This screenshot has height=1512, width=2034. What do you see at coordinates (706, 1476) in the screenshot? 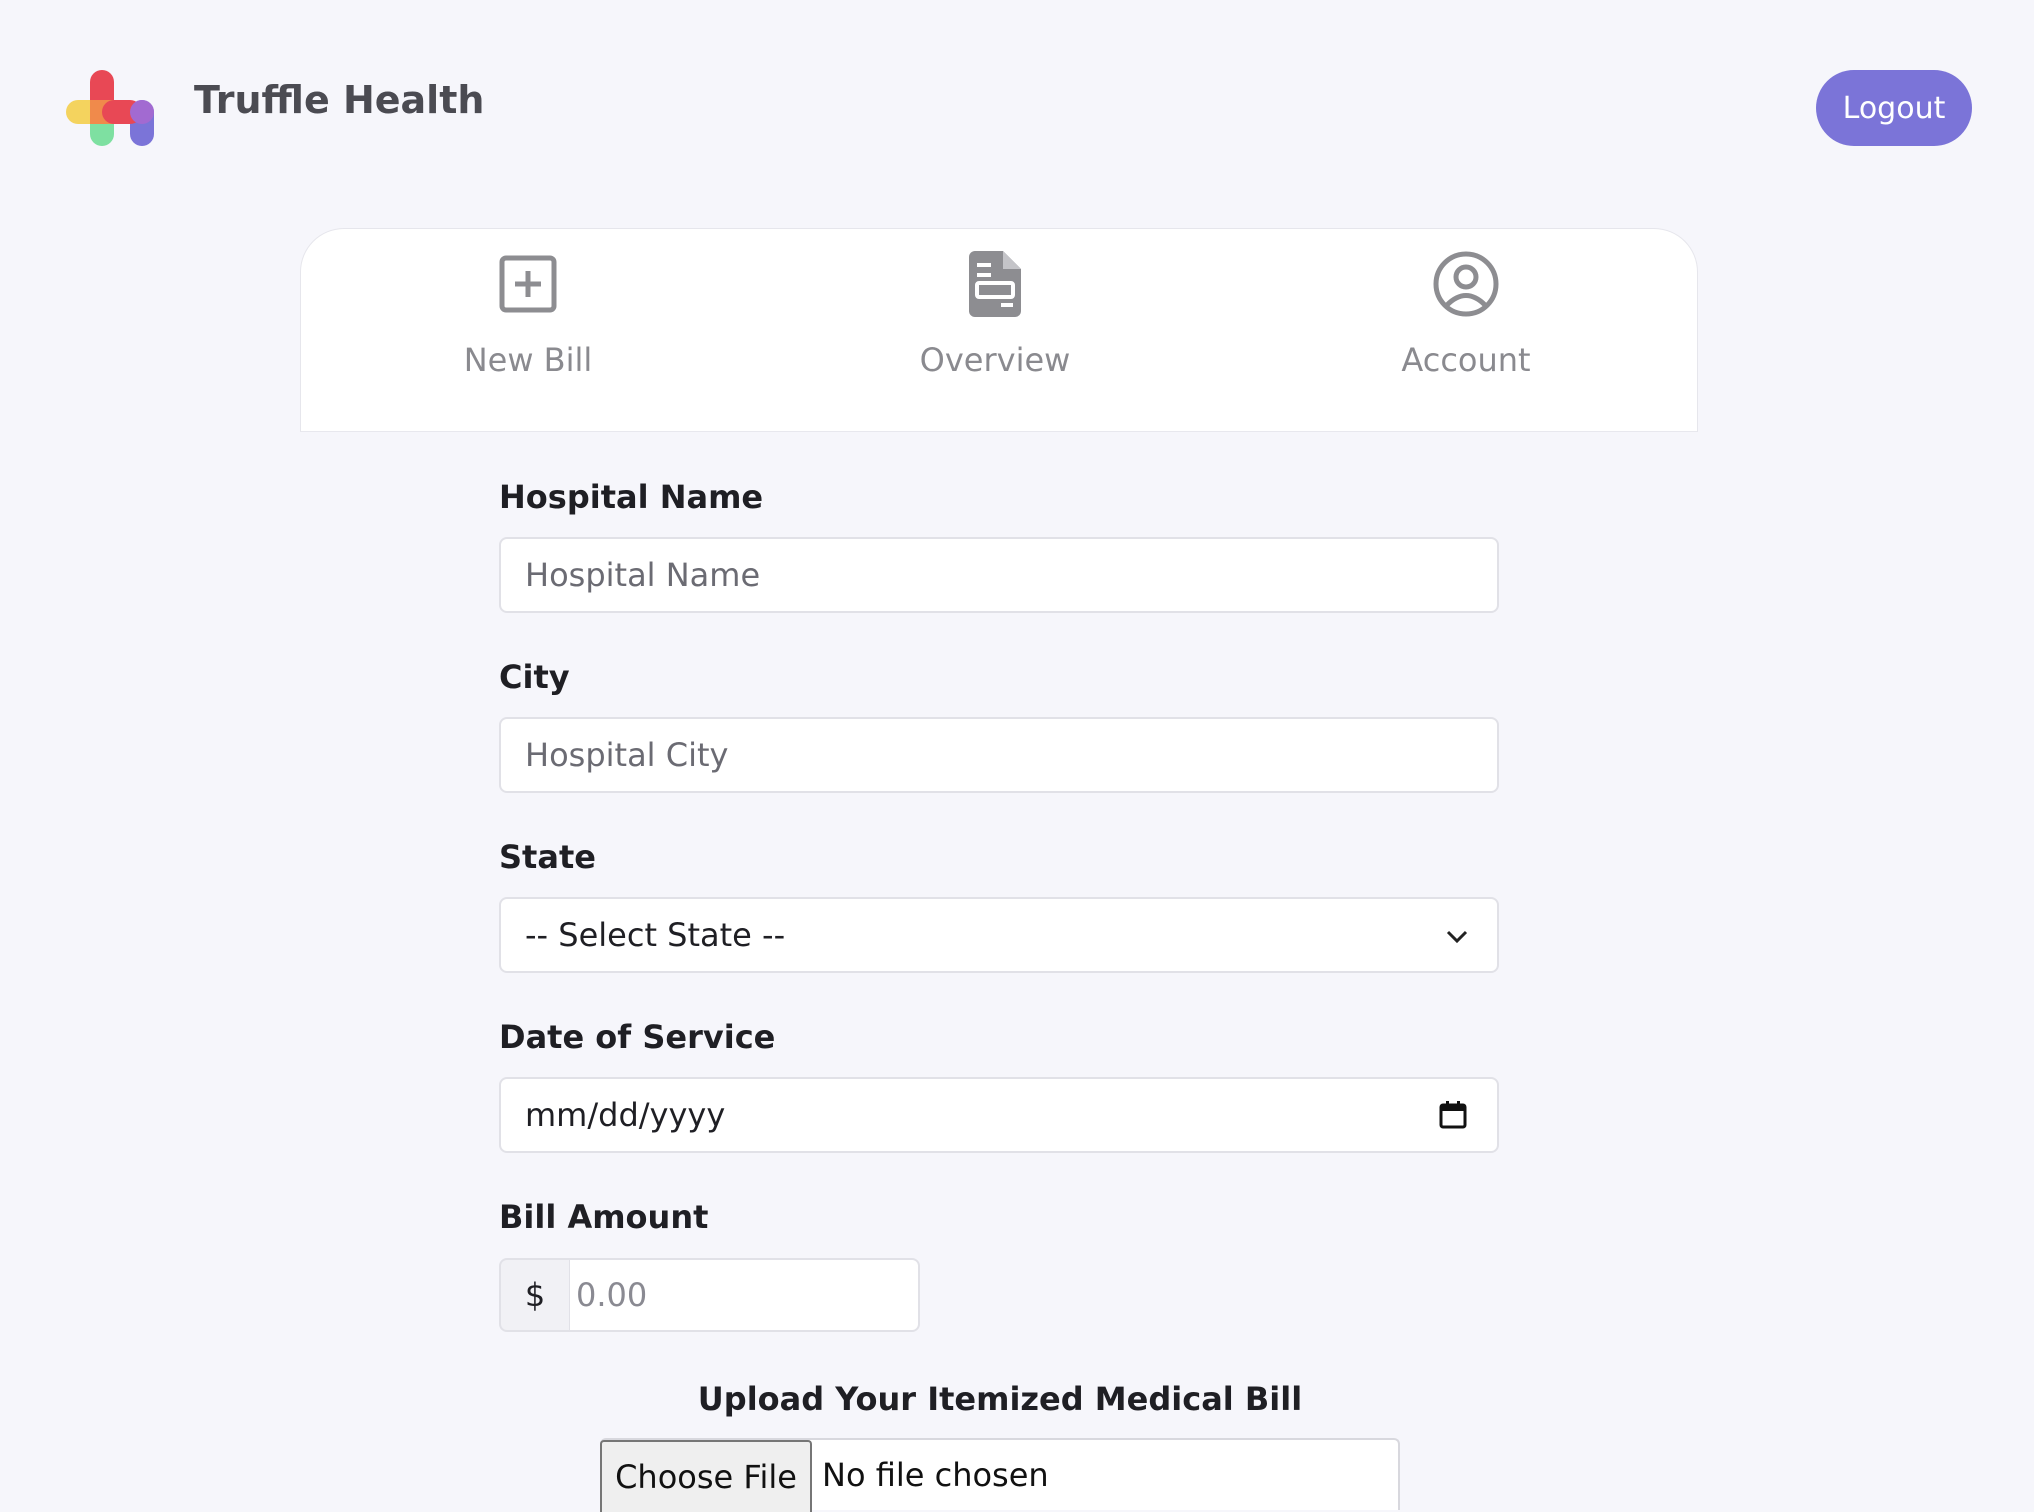
I see `choose-file-button: Choose File` at bounding box center [706, 1476].